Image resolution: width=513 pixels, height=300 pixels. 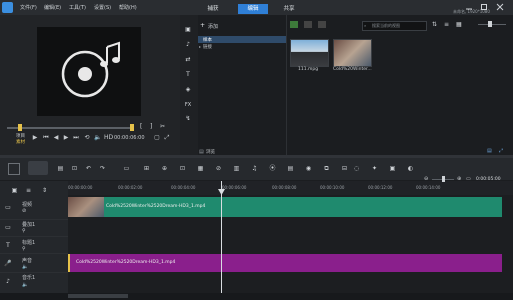 I want to click on fit-project-icon: ▭, so click(x=468, y=179).